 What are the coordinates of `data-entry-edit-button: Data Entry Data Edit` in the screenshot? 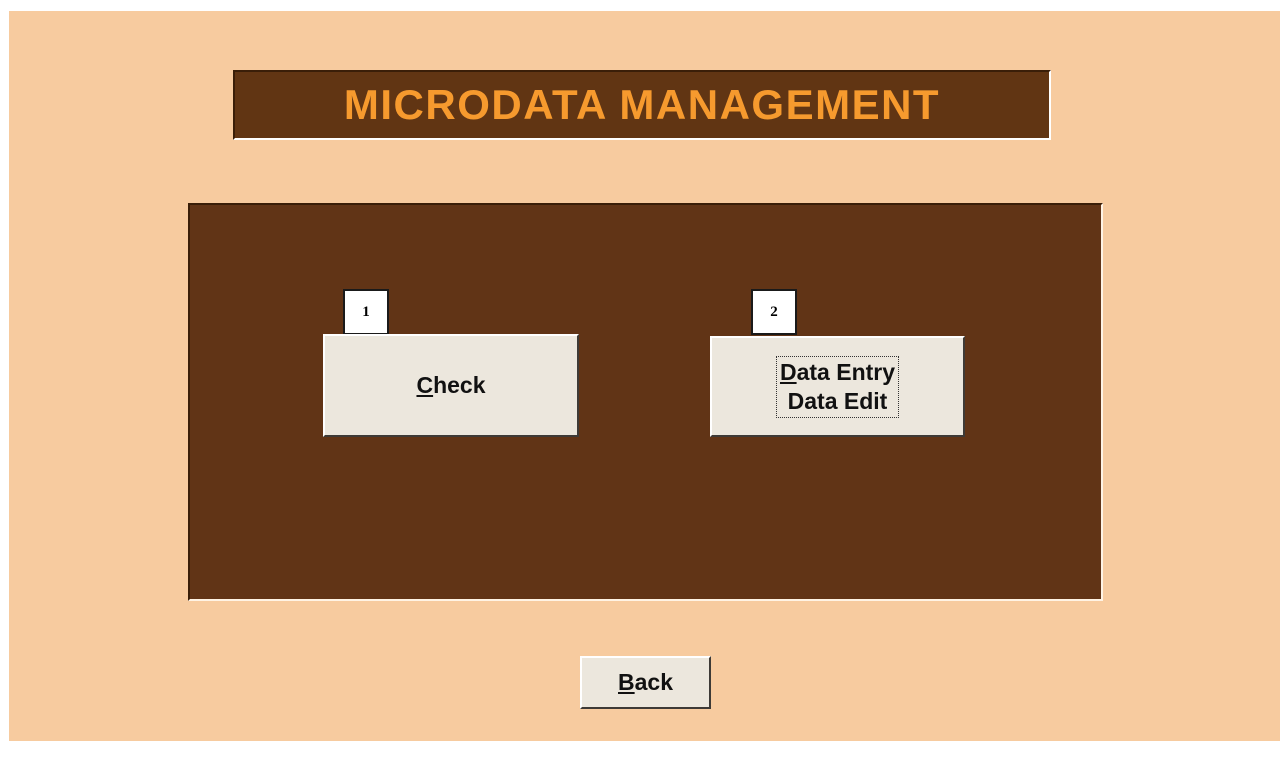 It's located at (837, 386).